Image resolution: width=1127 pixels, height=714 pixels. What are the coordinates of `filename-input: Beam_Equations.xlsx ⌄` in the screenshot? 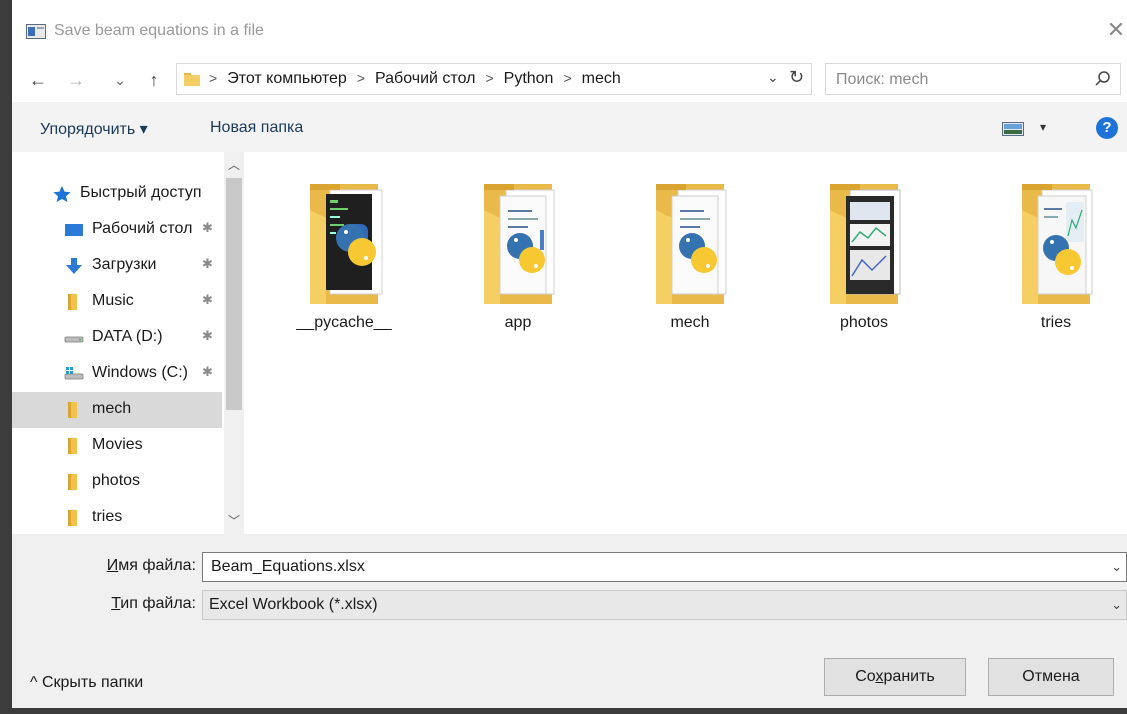 It's located at (664, 567).